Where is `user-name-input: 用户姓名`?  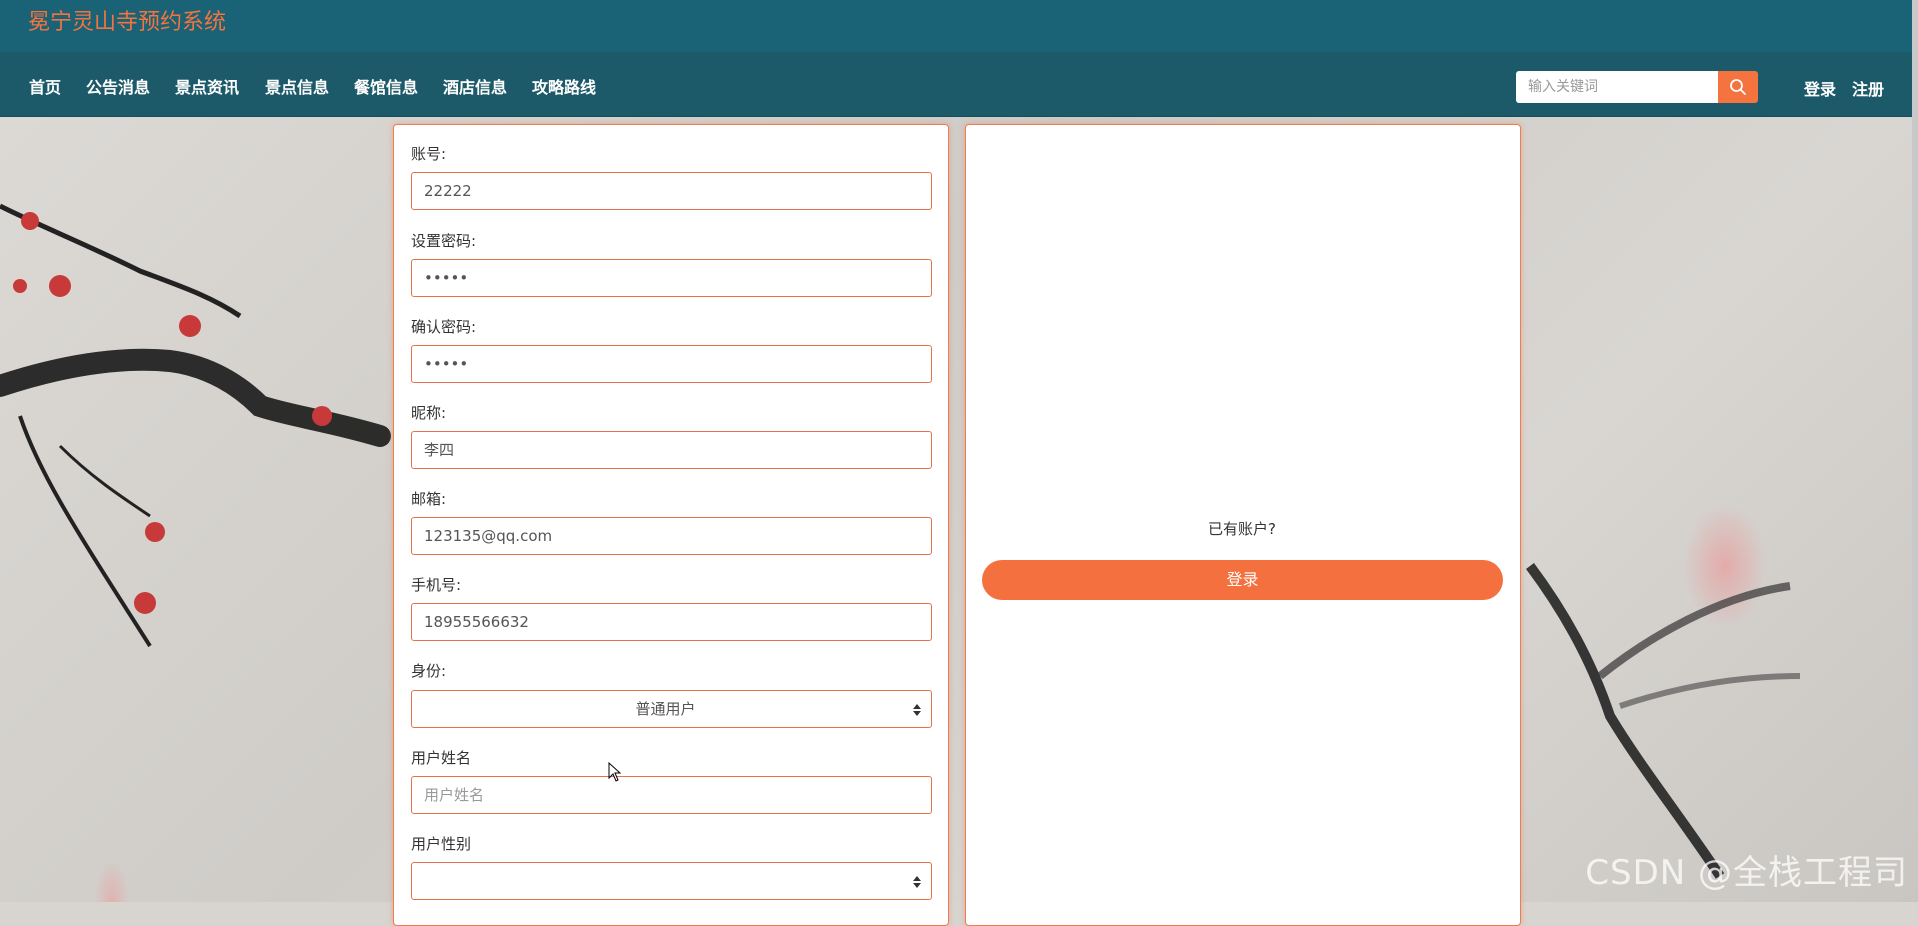 user-name-input: 用户姓名 is located at coordinates (671, 795).